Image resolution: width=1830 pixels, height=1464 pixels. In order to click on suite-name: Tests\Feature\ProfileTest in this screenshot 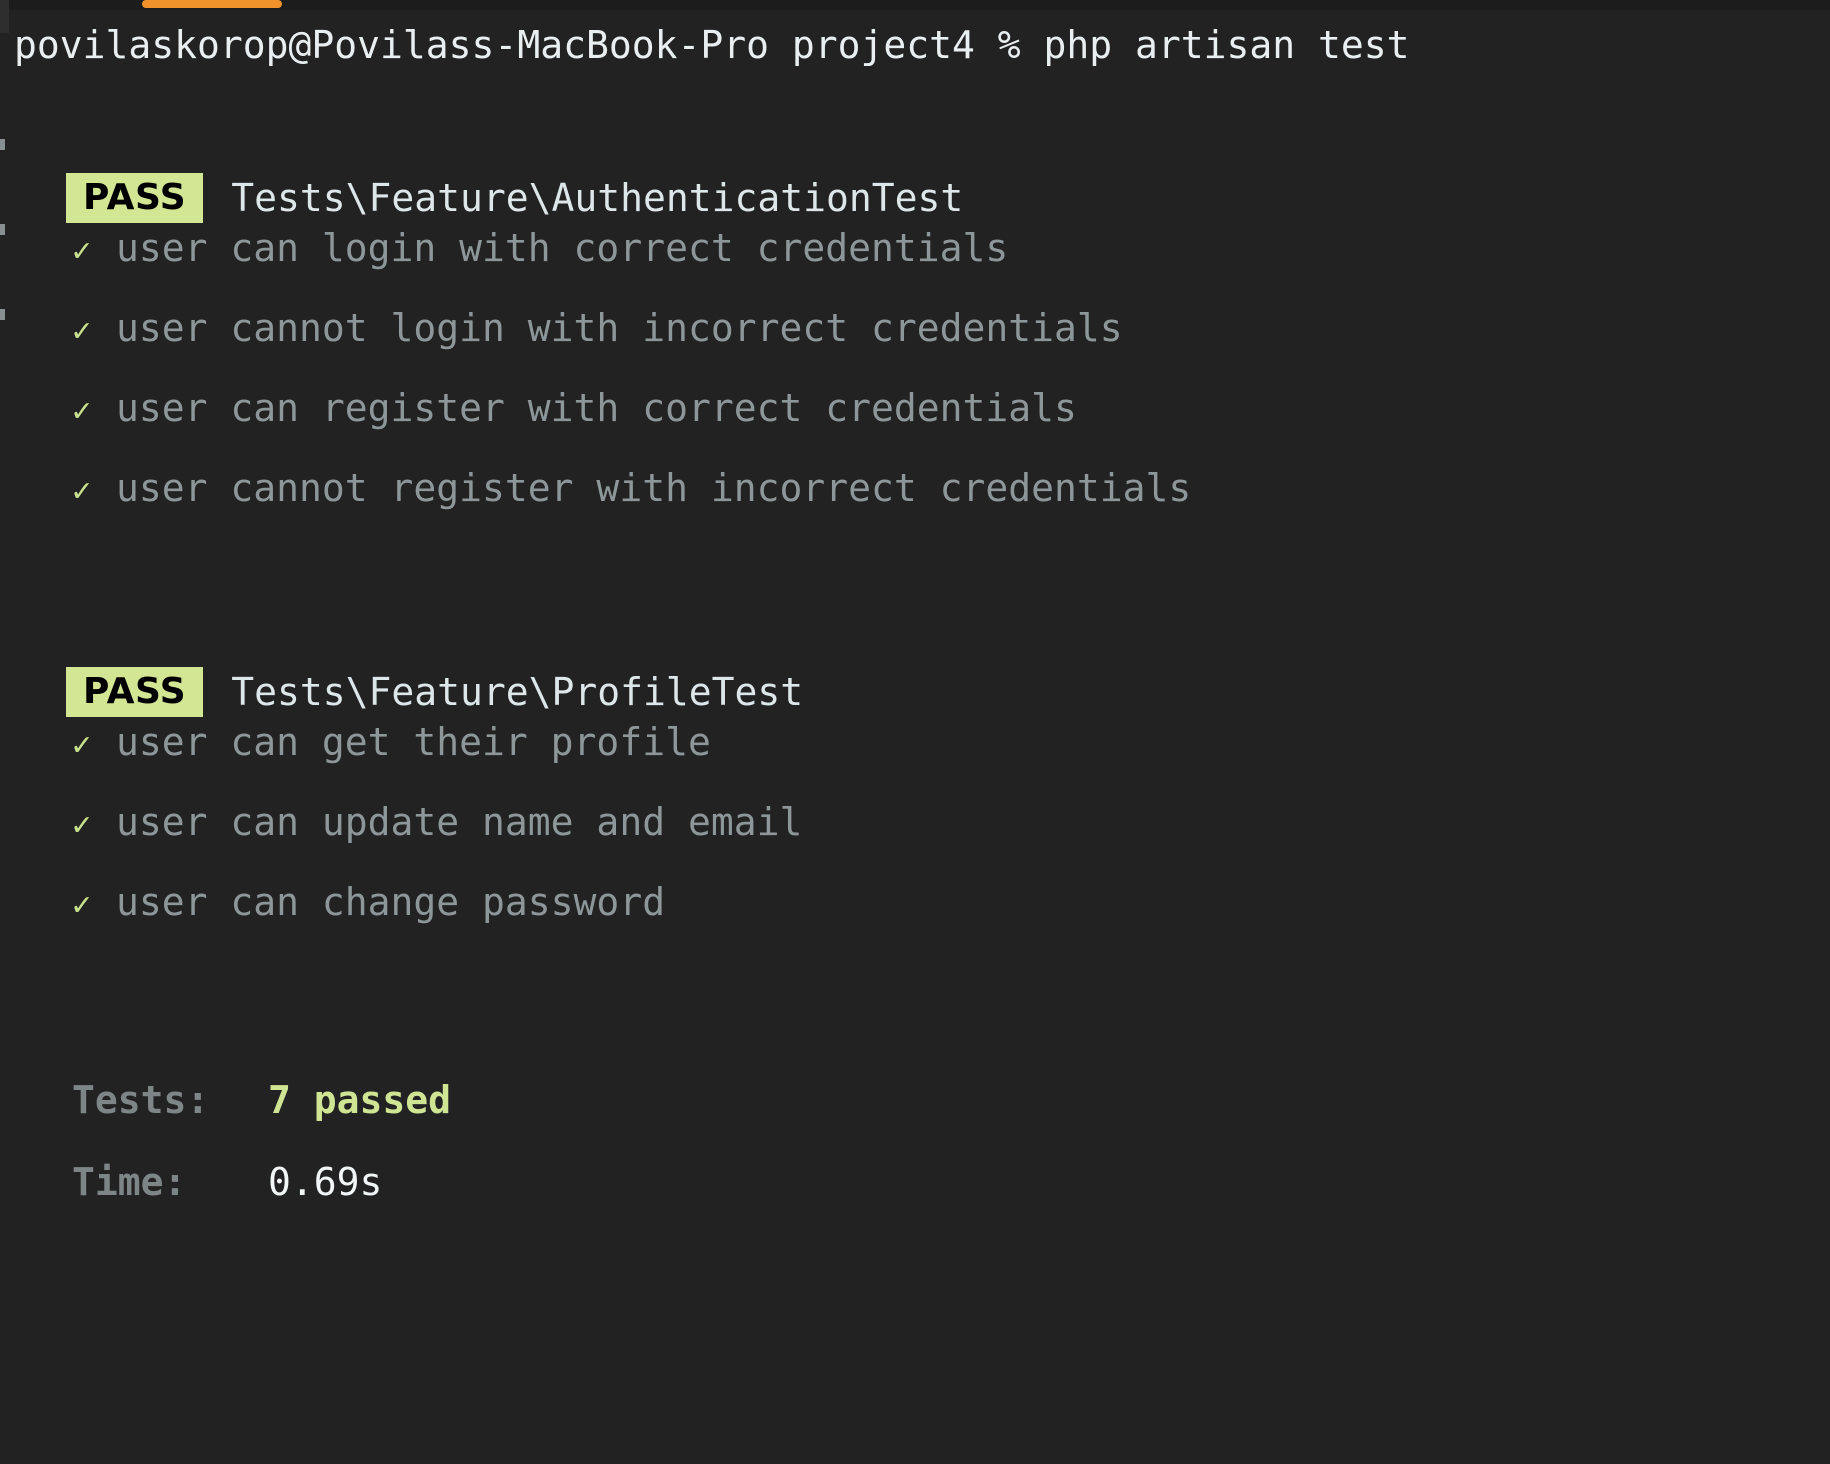, I will do `click(517, 692)`.